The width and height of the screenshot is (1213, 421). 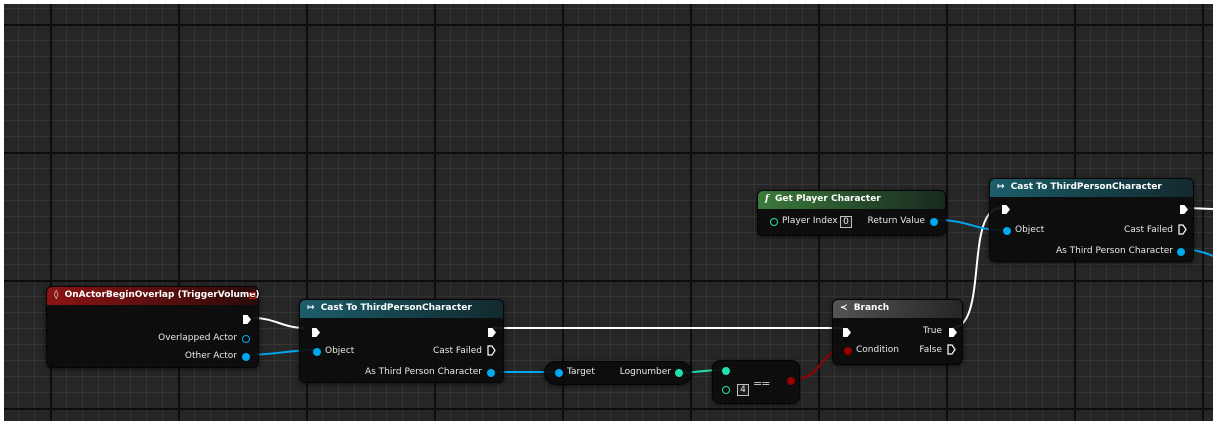 What do you see at coordinates (791, 381) in the screenshot?
I see `equal-output-pin` at bounding box center [791, 381].